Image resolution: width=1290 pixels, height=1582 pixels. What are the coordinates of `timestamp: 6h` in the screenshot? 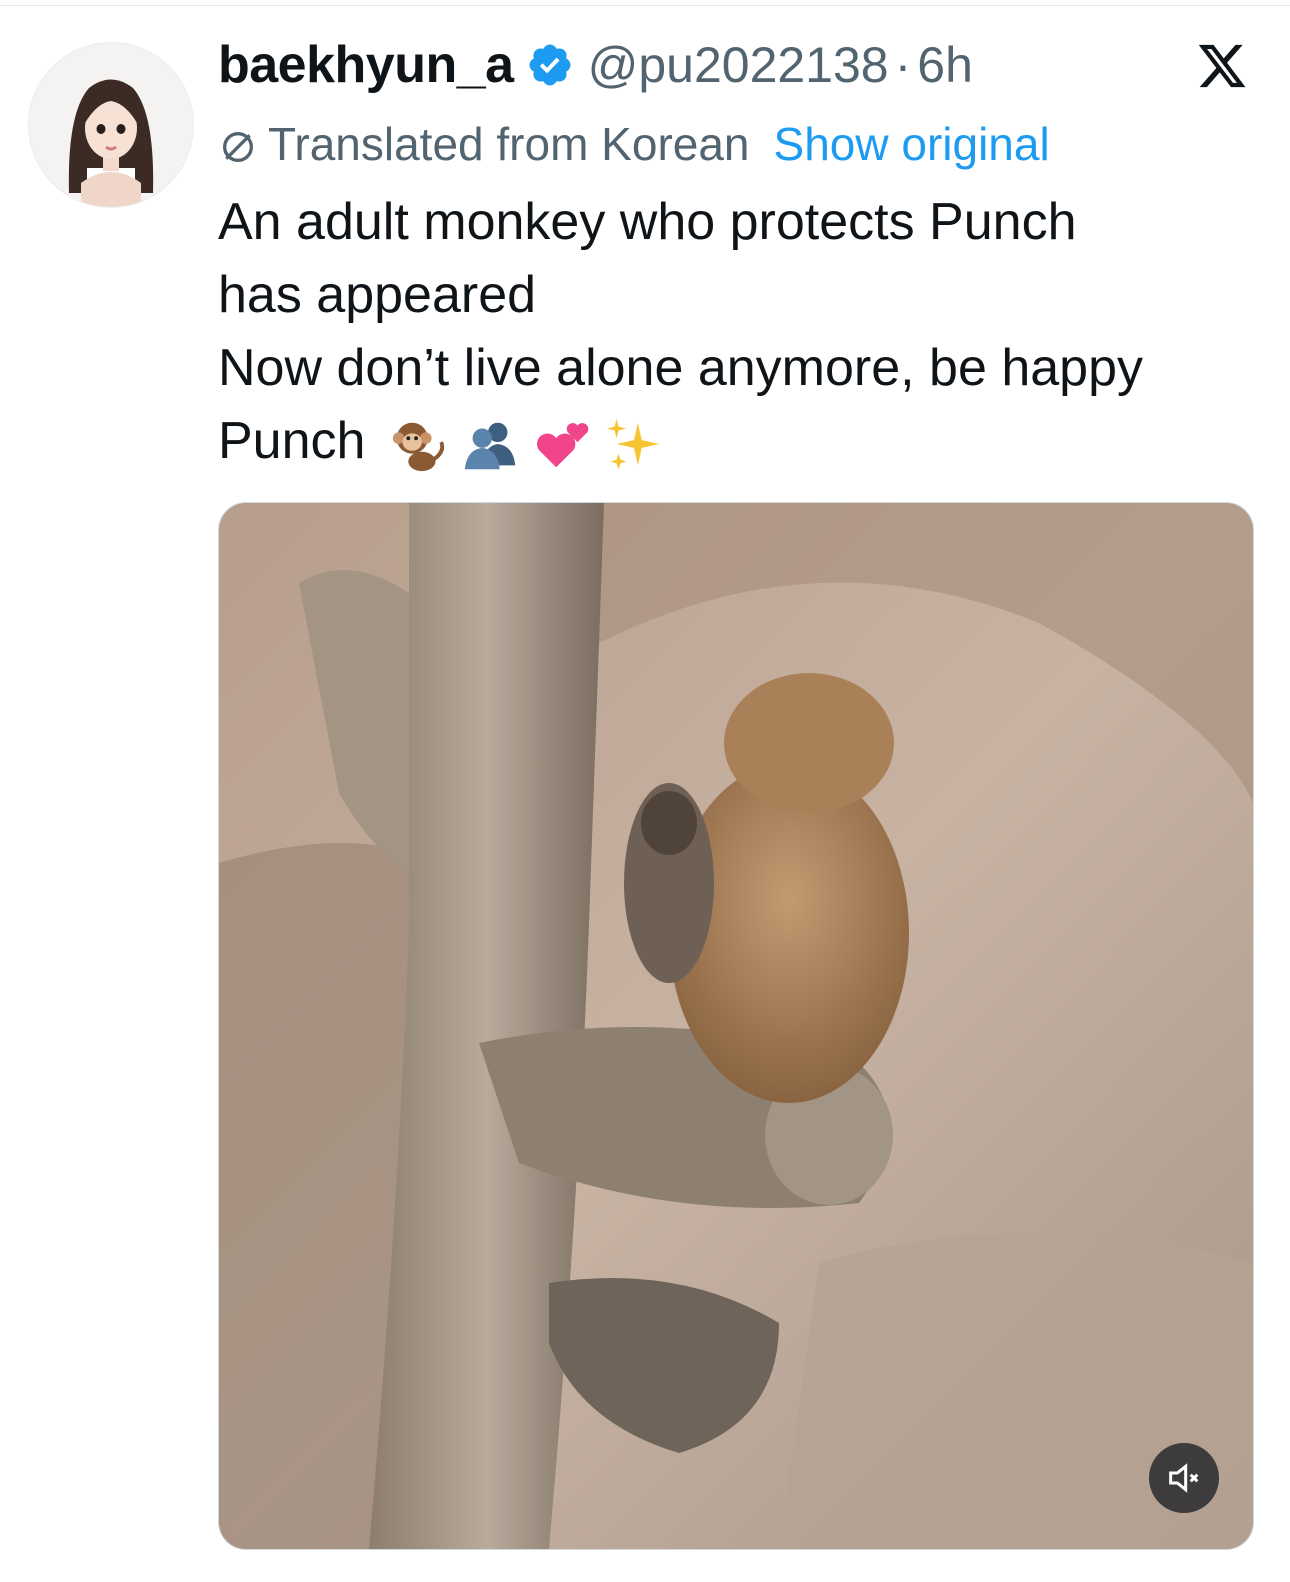 It's located at (945, 65).